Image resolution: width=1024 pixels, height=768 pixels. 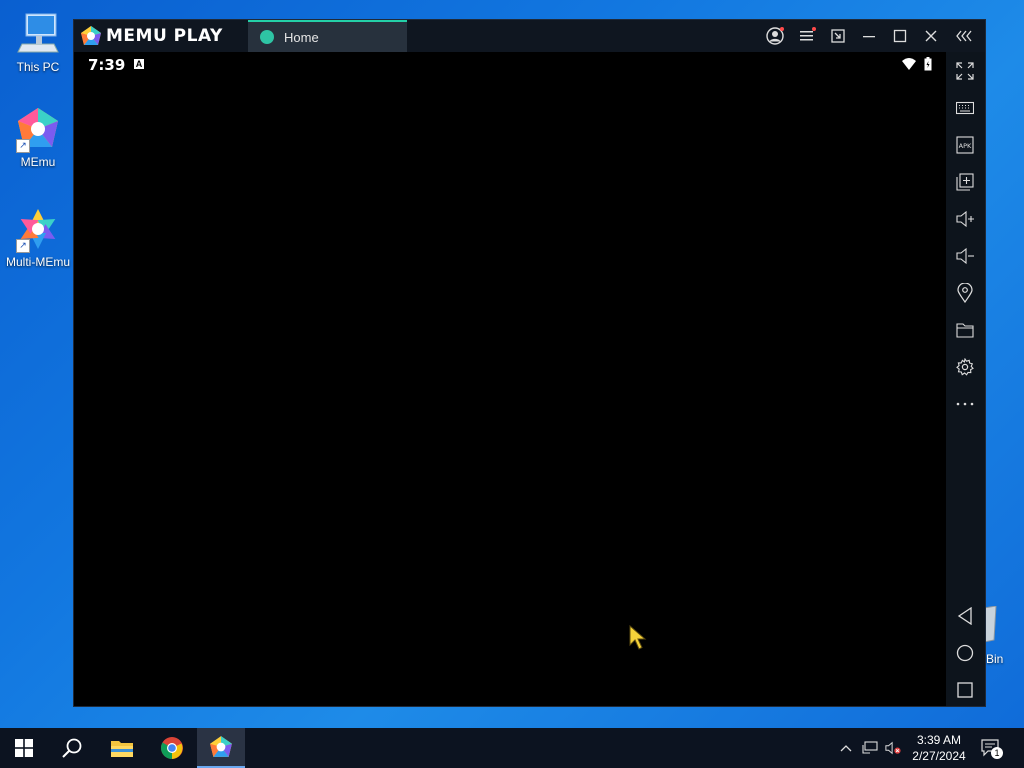 I want to click on android-recents-button, so click(x=965, y=690).